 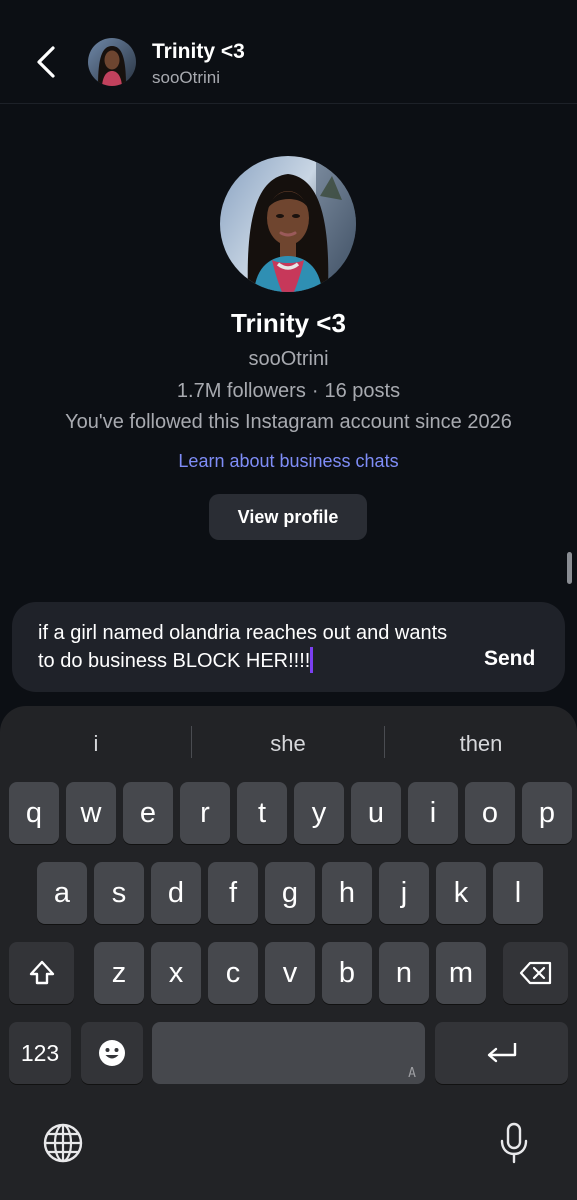 I want to click on key-i: i, so click(x=433, y=813).